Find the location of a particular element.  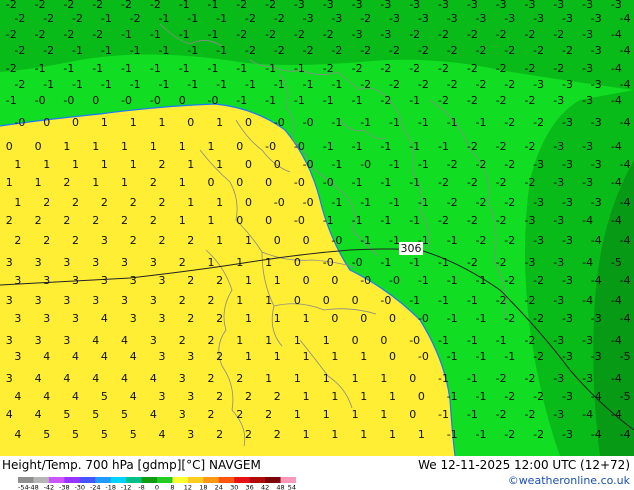

temperature-value: -5 is located at coordinates (616, 262).